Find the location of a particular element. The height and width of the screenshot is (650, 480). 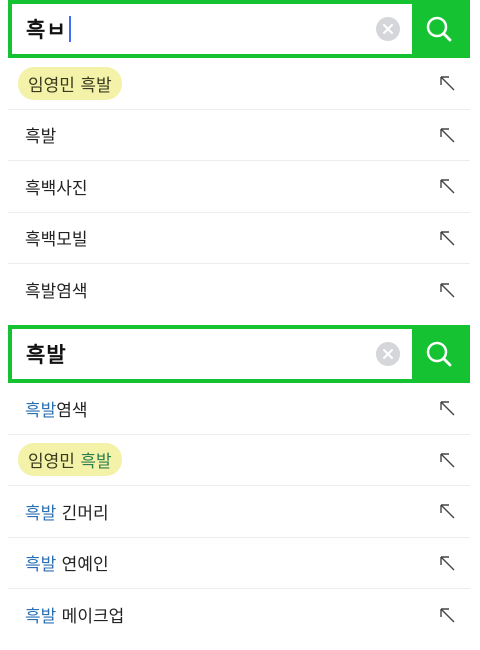

suggestion-item: 흑백사진 is located at coordinates (239, 187).